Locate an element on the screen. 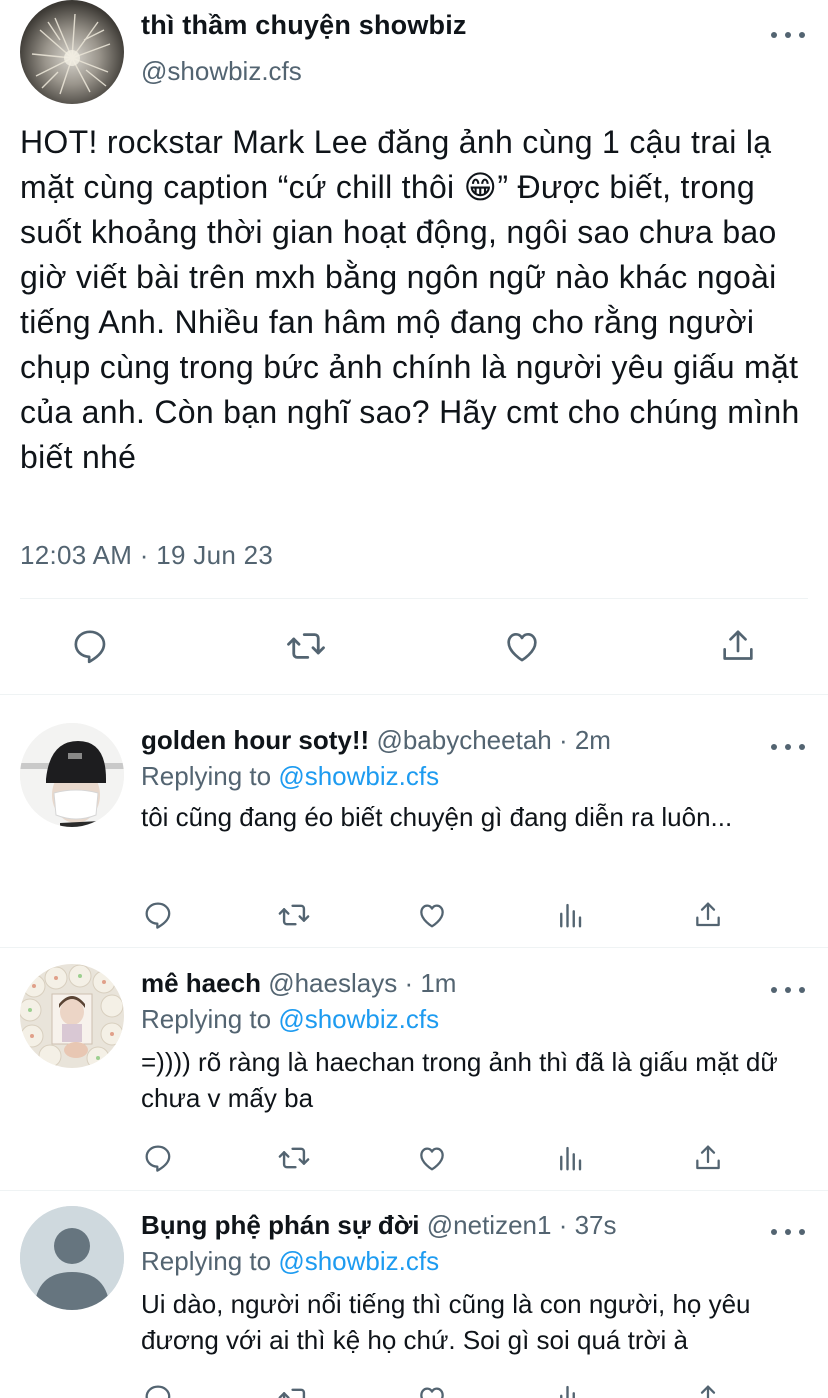 The image size is (828, 1398). reply-time: · 2m is located at coordinates (585, 740).